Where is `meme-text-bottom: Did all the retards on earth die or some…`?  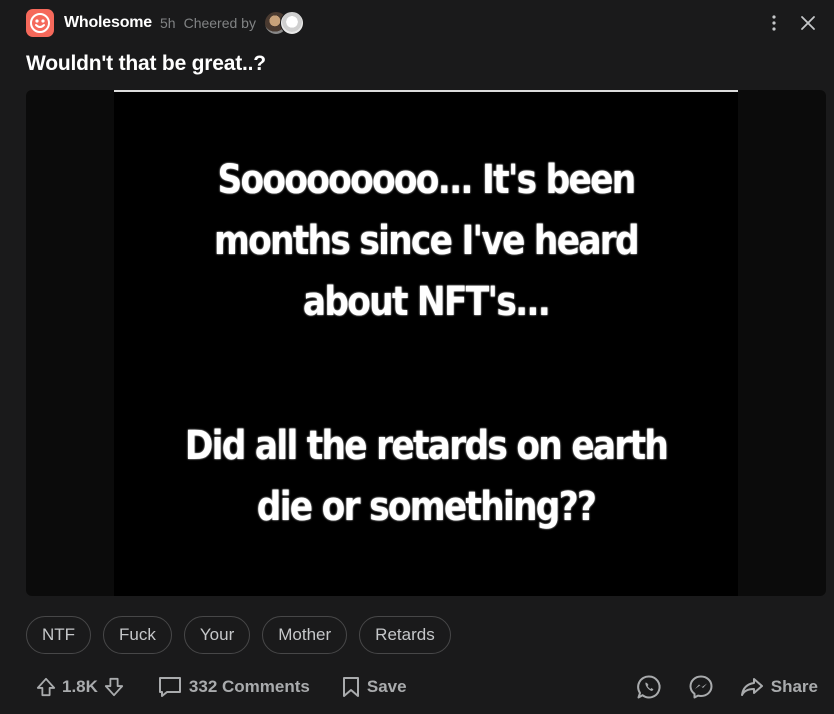 meme-text-bottom: Did all the retards on earth die or some… is located at coordinates (426, 477).